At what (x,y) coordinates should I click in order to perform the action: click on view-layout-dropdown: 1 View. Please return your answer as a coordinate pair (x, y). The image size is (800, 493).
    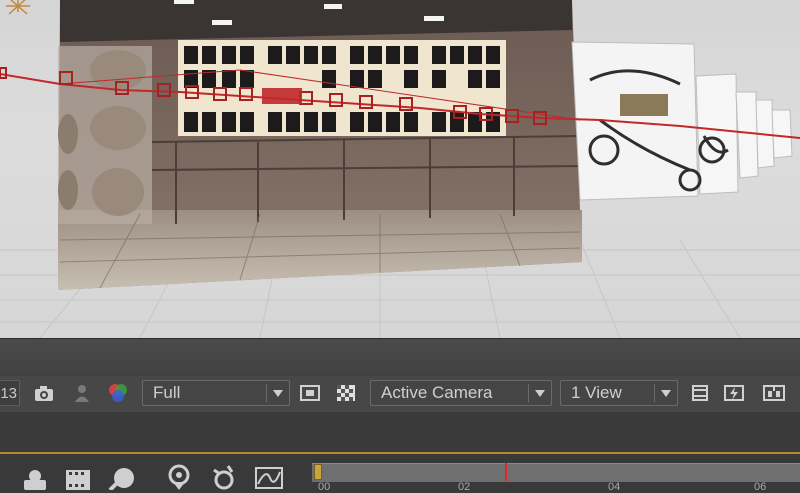
    Looking at the image, I should click on (619, 393).